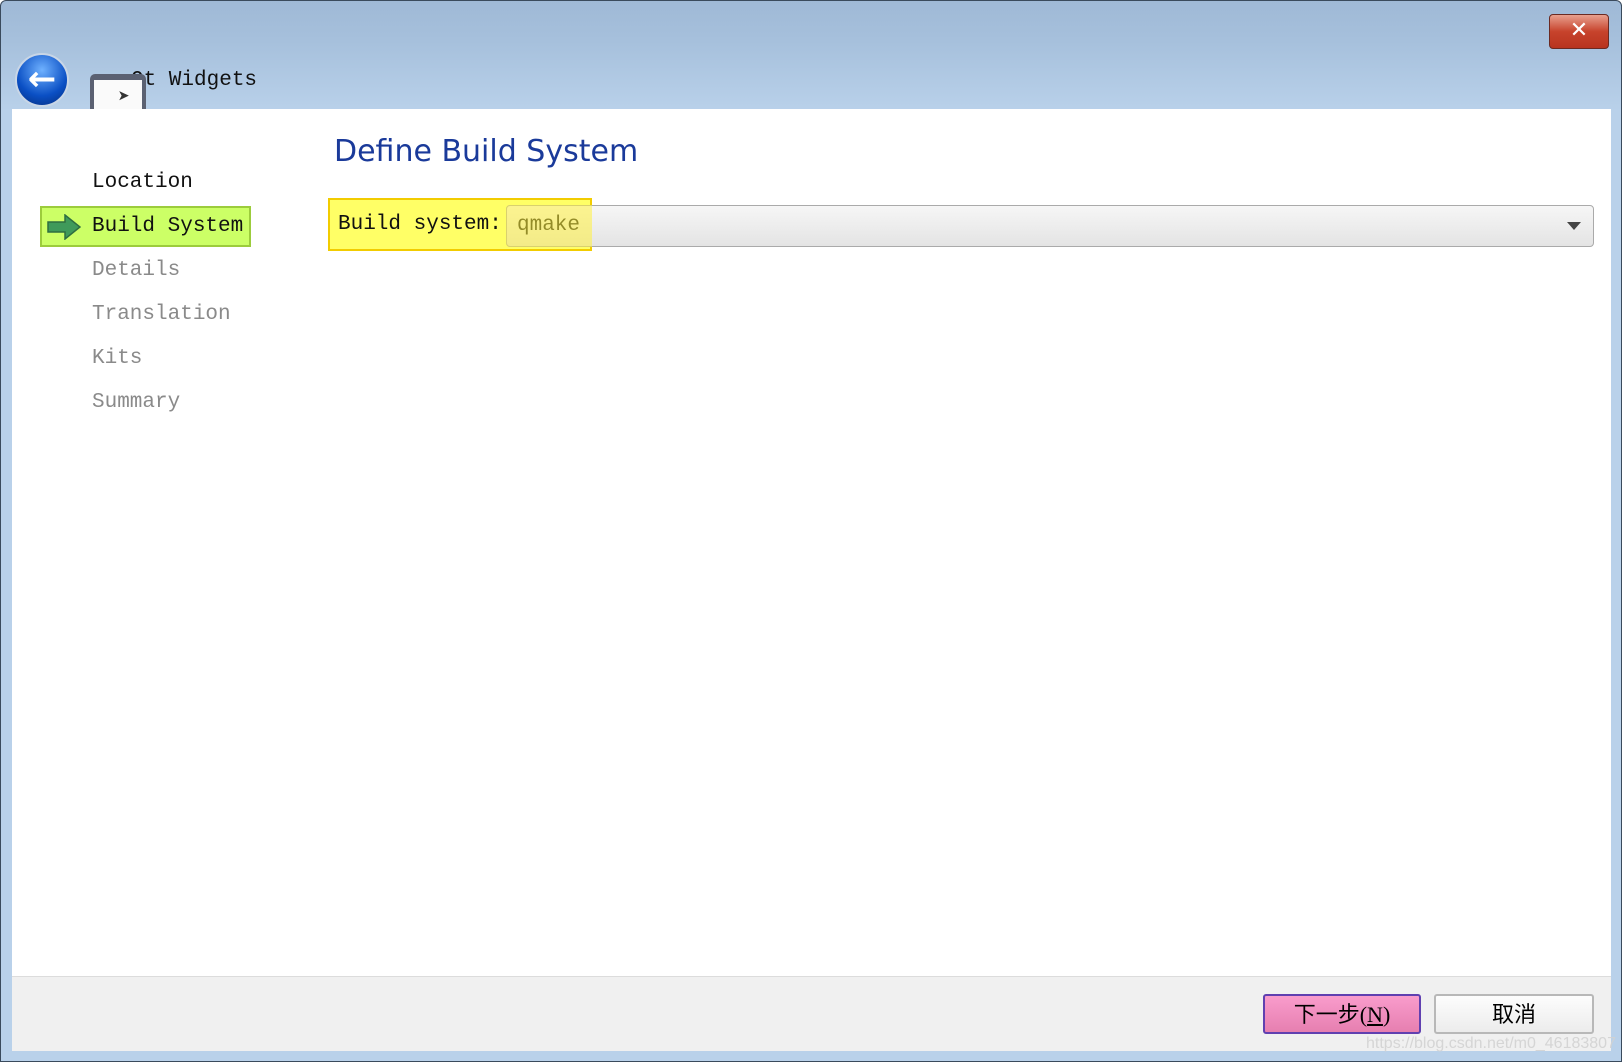 The height and width of the screenshot is (1062, 1622). I want to click on step-build-system: Build System, so click(168, 226).